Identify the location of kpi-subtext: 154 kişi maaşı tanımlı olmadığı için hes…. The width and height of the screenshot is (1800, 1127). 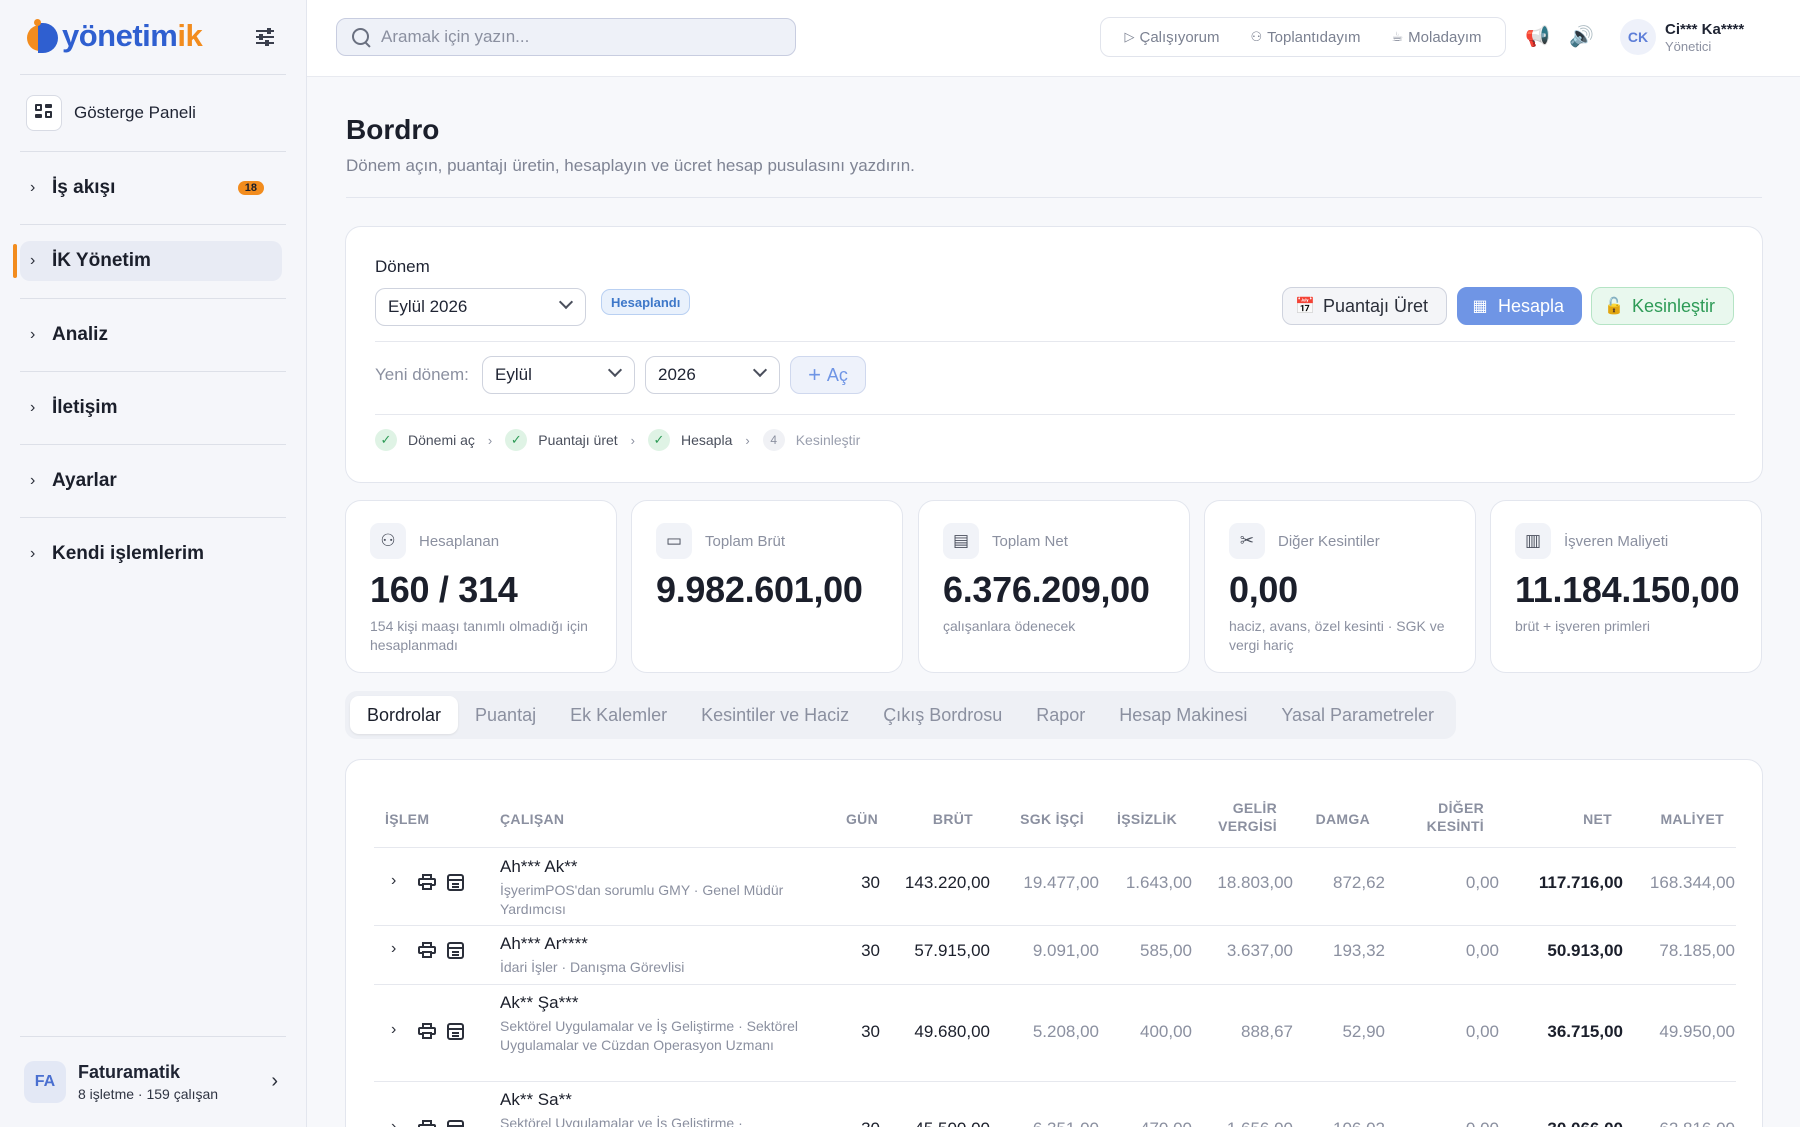
(479, 635).